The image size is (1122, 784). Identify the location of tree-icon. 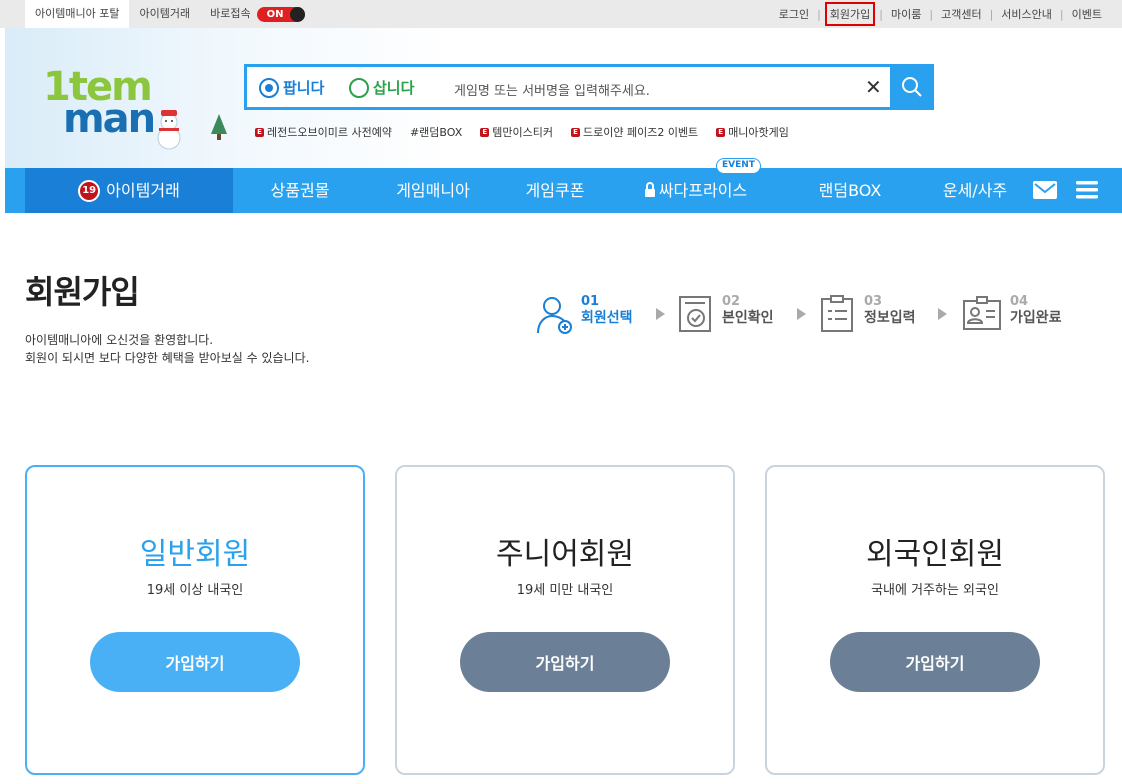
(219, 127).